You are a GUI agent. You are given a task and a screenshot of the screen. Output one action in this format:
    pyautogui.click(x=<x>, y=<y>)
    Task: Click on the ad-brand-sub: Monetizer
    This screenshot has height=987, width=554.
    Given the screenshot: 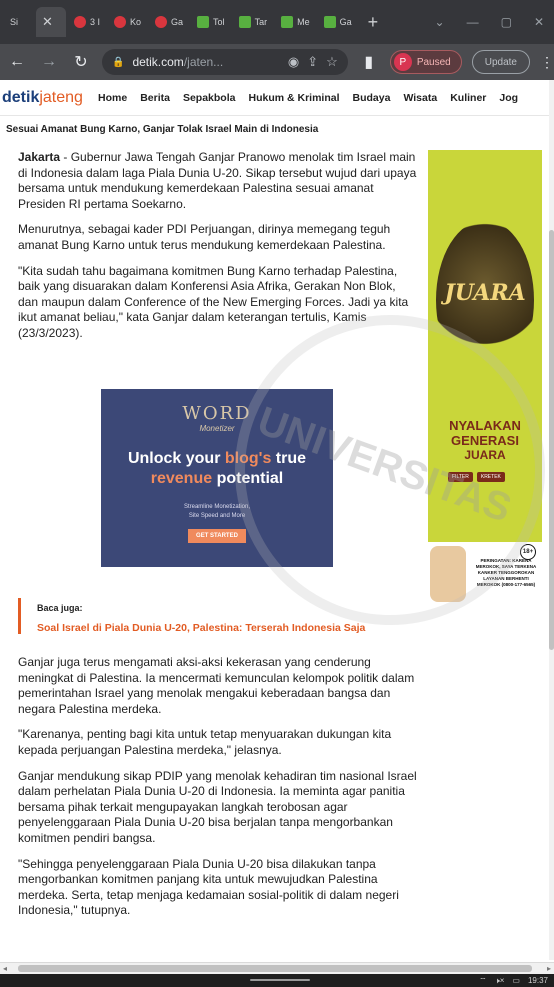 What is the action you would take?
    pyautogui.click(x=217, y=428)
    